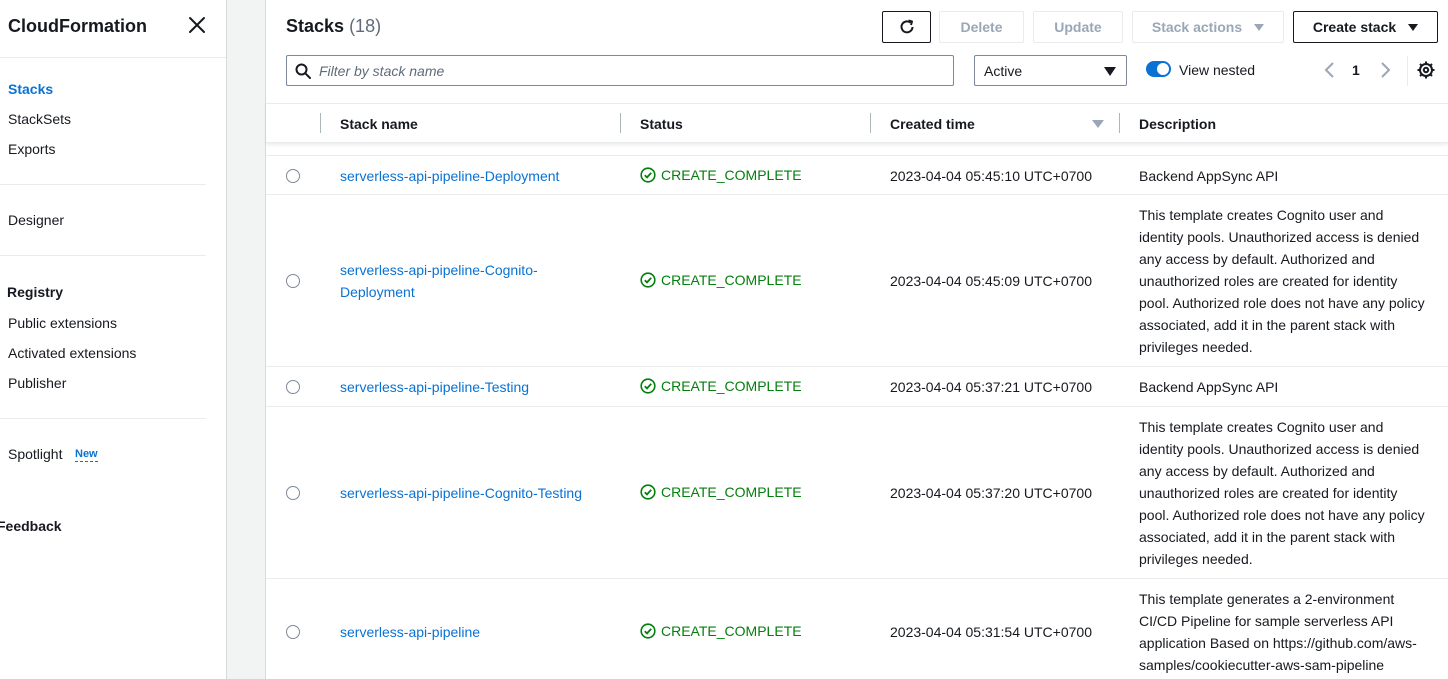  I want to click on search-icon, so click(303, 71).